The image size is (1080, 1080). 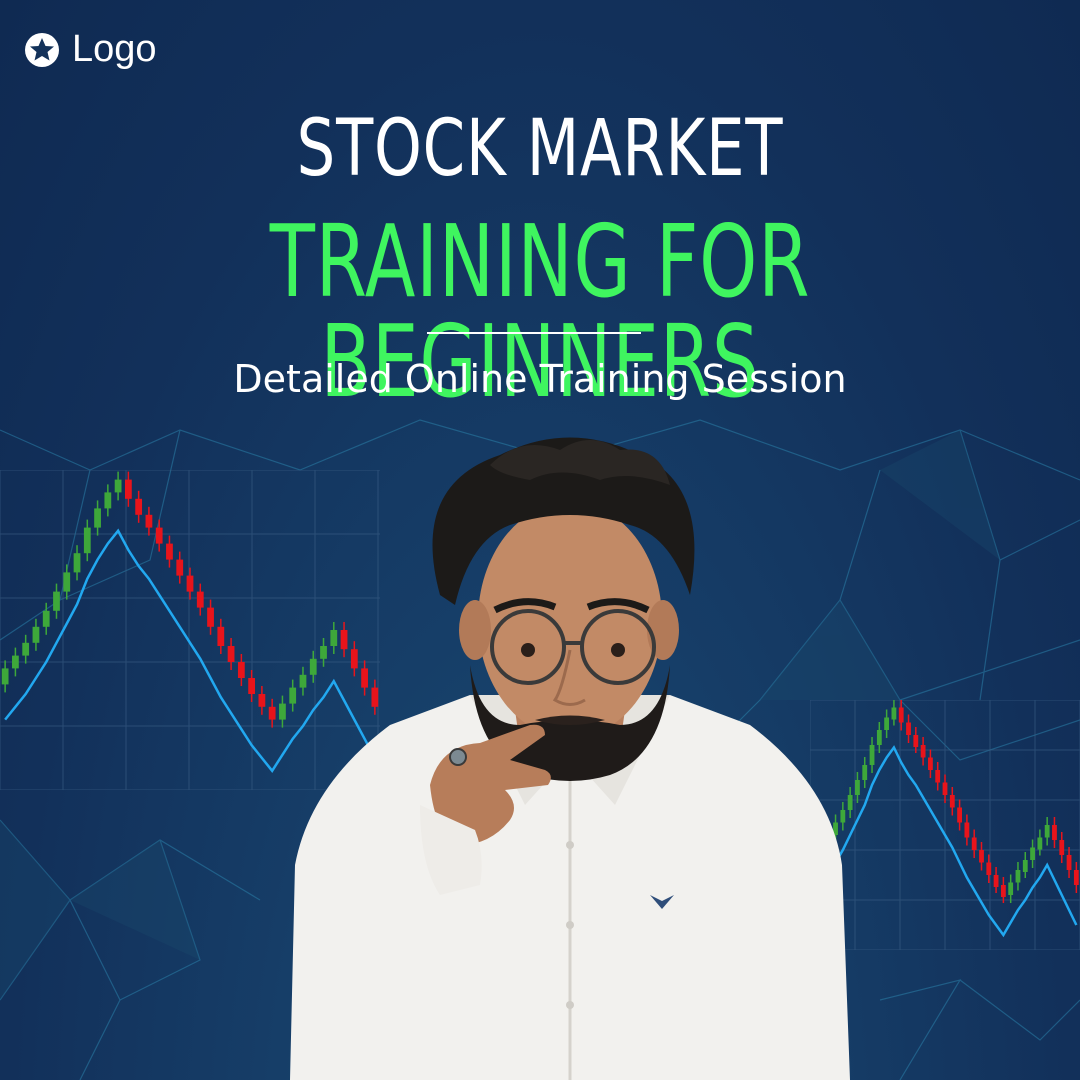 What do you see at coordinates (114, 49) in the screenshot?
I see `logo-text: Logo` at bounding box center [114, 49].